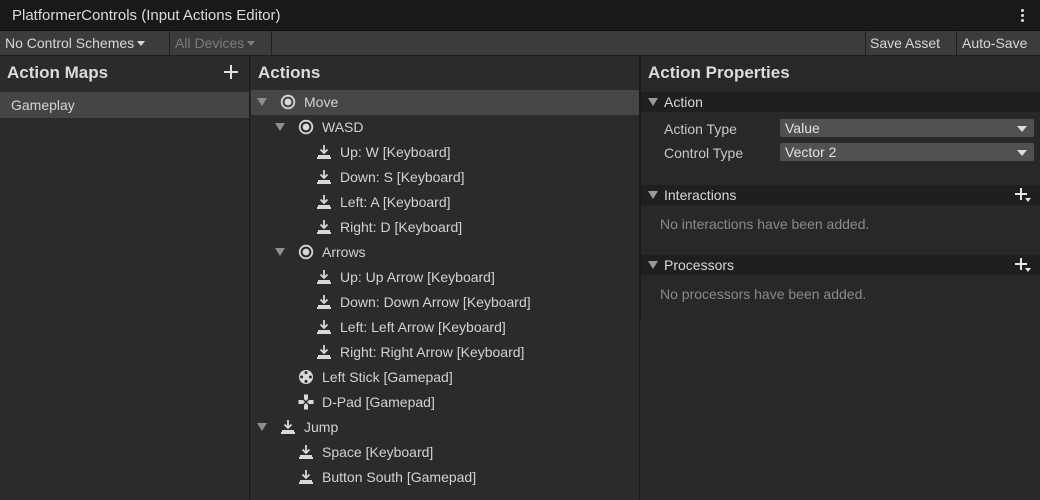  What do you see at coordinates (445, 252) in the screenshot?
I see `composite-row-arrows: Arrows` at bounding box center [445, 252].